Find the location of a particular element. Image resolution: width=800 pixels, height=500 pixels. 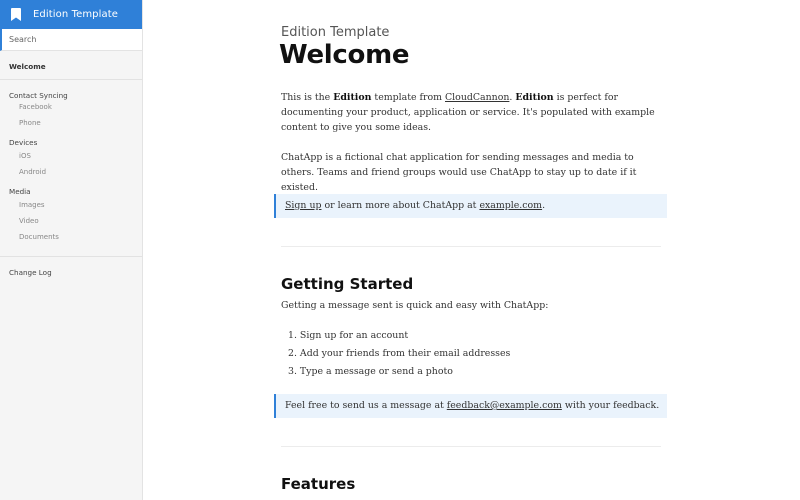

cloudcannon-link: CloudCannon is located at coordinates (477, 97).